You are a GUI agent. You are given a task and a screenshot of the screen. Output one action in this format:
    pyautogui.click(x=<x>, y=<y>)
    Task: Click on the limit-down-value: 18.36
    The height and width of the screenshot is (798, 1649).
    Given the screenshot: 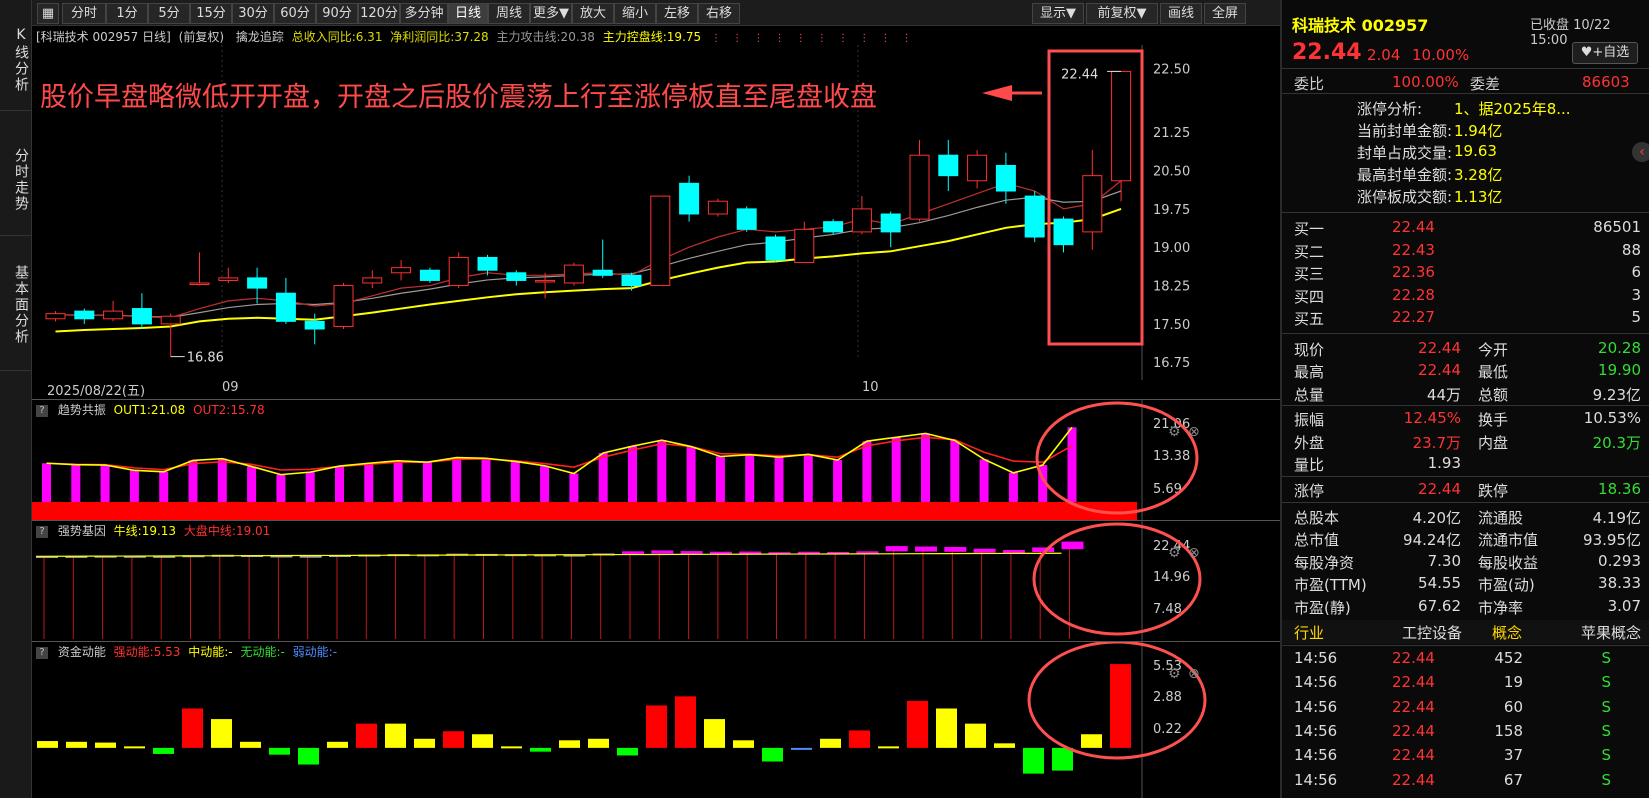 What is the action you would take?
    pyautogui.click(x=1619, y=488)
    